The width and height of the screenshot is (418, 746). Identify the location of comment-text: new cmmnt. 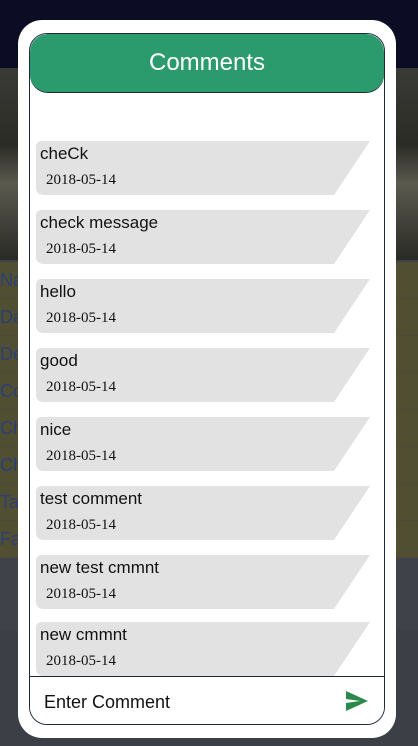
(83, 634).